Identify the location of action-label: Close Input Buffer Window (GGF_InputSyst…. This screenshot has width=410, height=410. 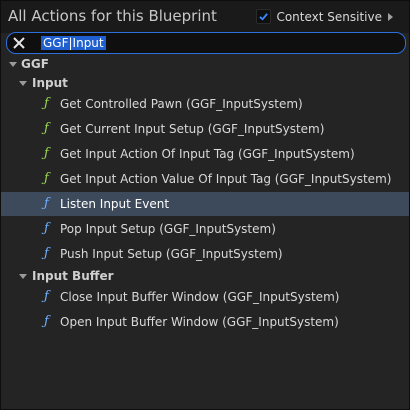
(200, 297).